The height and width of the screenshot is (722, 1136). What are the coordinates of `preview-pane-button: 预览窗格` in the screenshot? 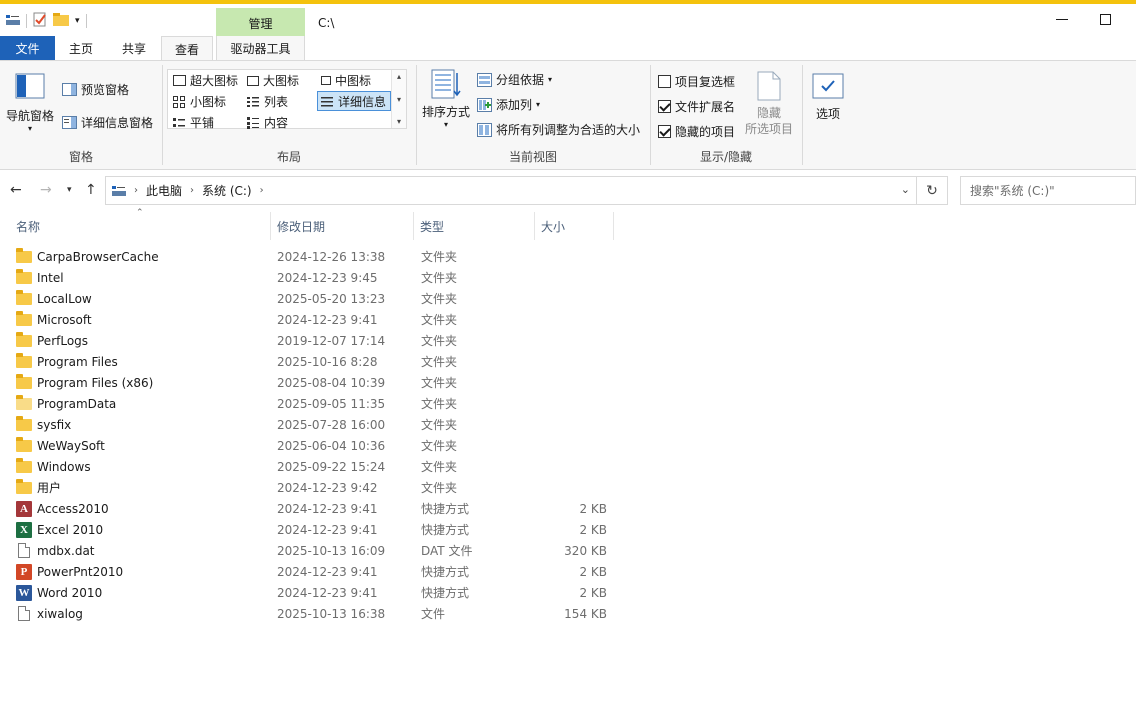 It's located at (95, 89).